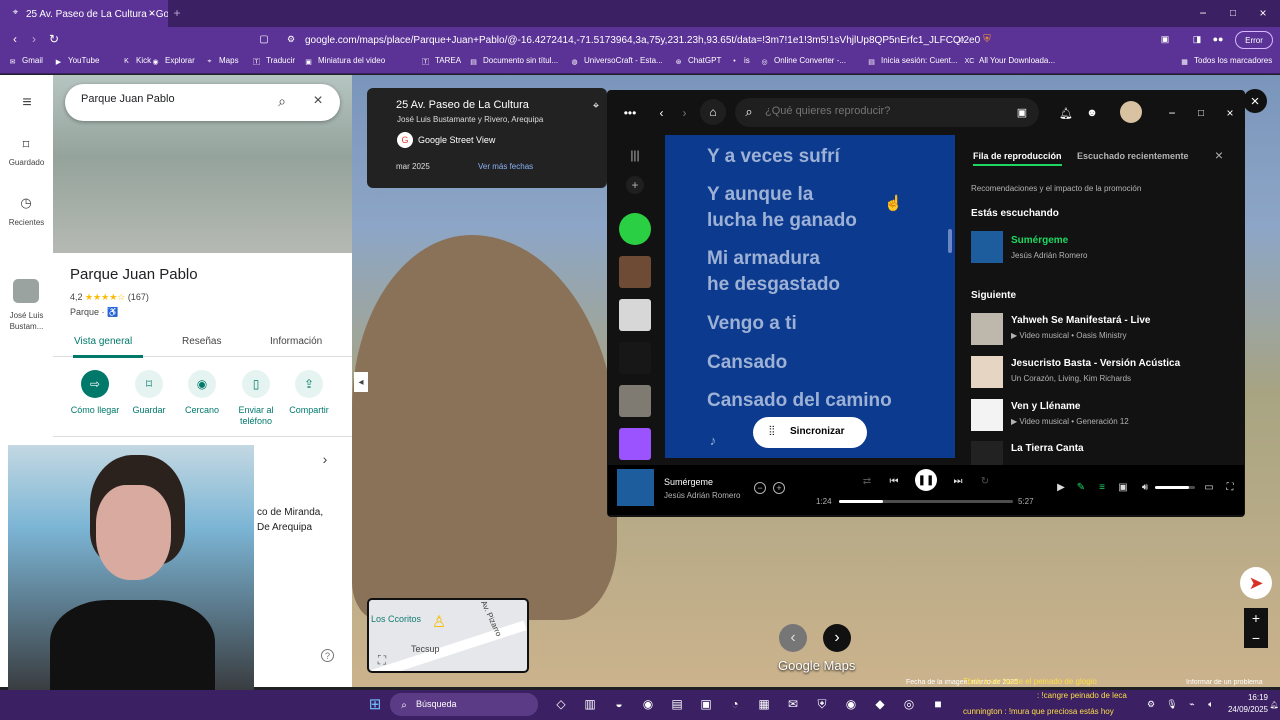 Image resolution: width=1280 pixels, height=720 pixels. Describe the element at coordinates (894, 481) in the screenshot. I see `previous-track-icon: ⏮` at that location.